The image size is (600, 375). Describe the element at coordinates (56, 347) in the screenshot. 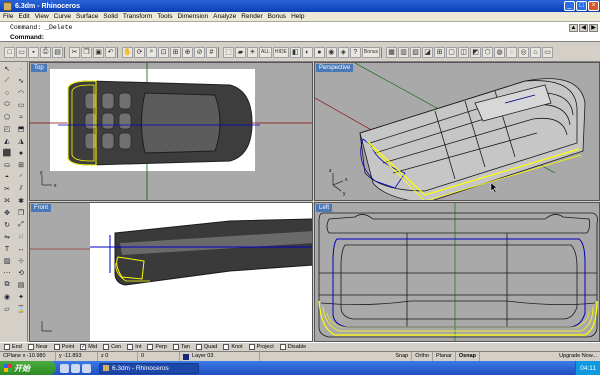

I see `osnap-point-checkbox` at that location.